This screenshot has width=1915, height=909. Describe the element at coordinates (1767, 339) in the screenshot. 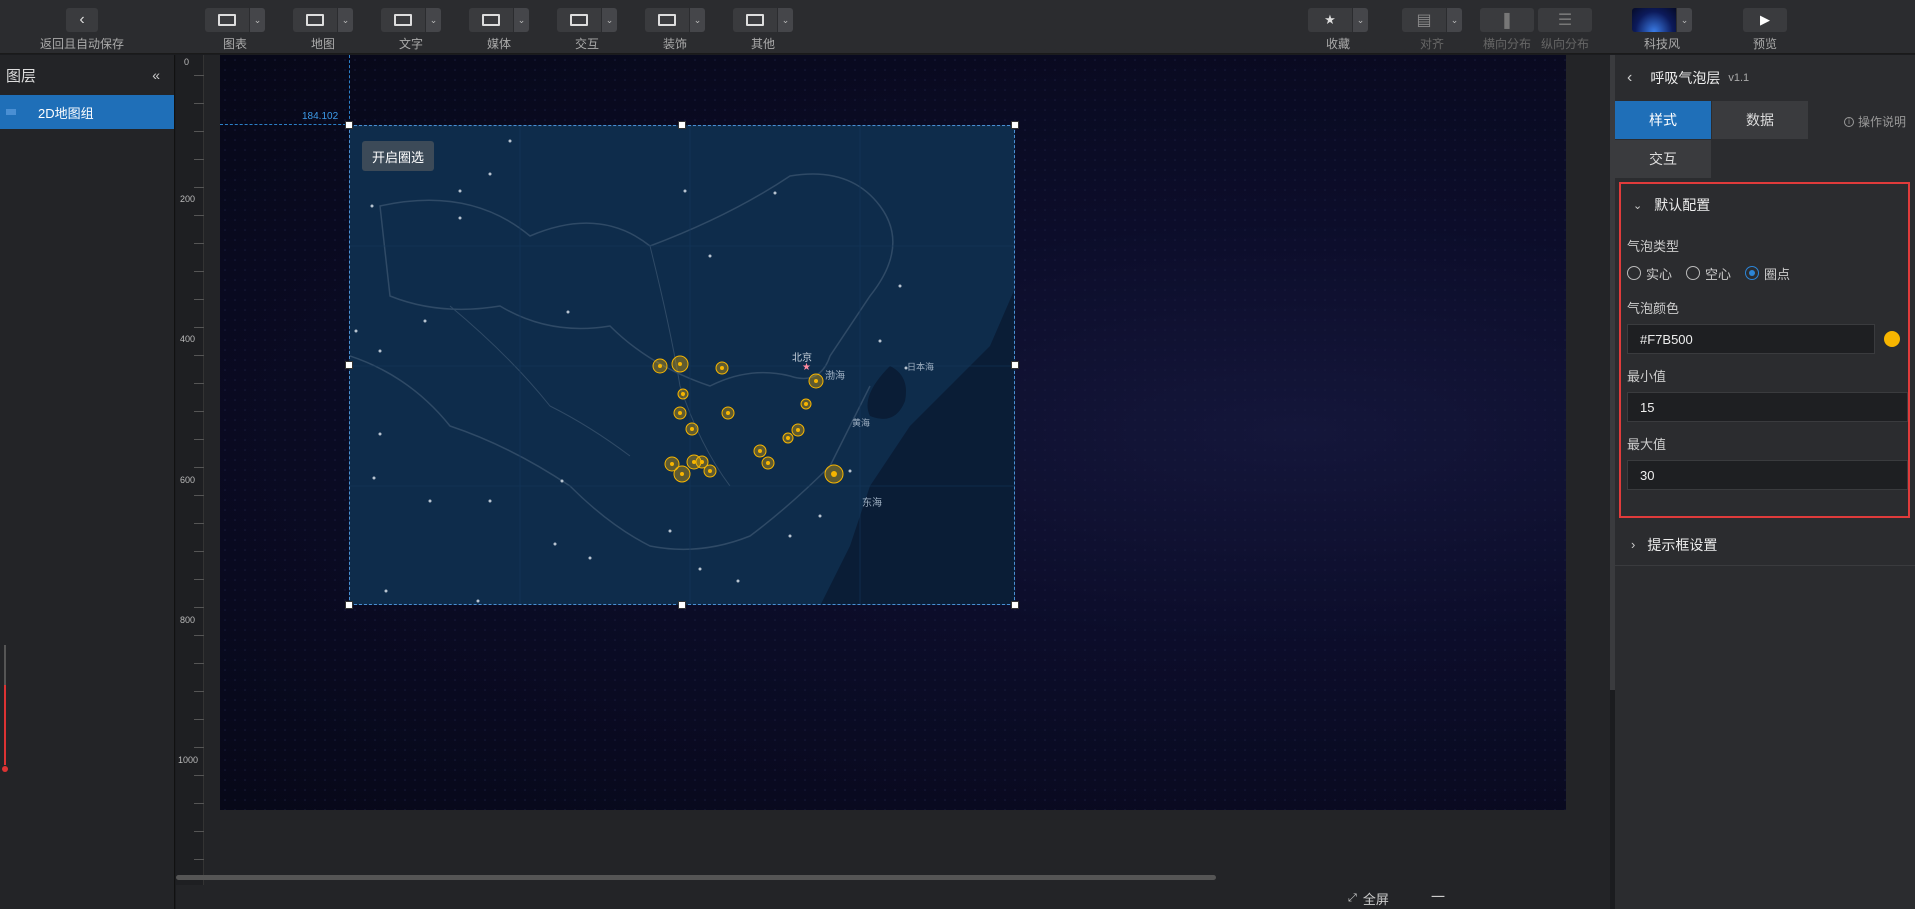

I see `bubble-color-input: #F7B500` at that location.